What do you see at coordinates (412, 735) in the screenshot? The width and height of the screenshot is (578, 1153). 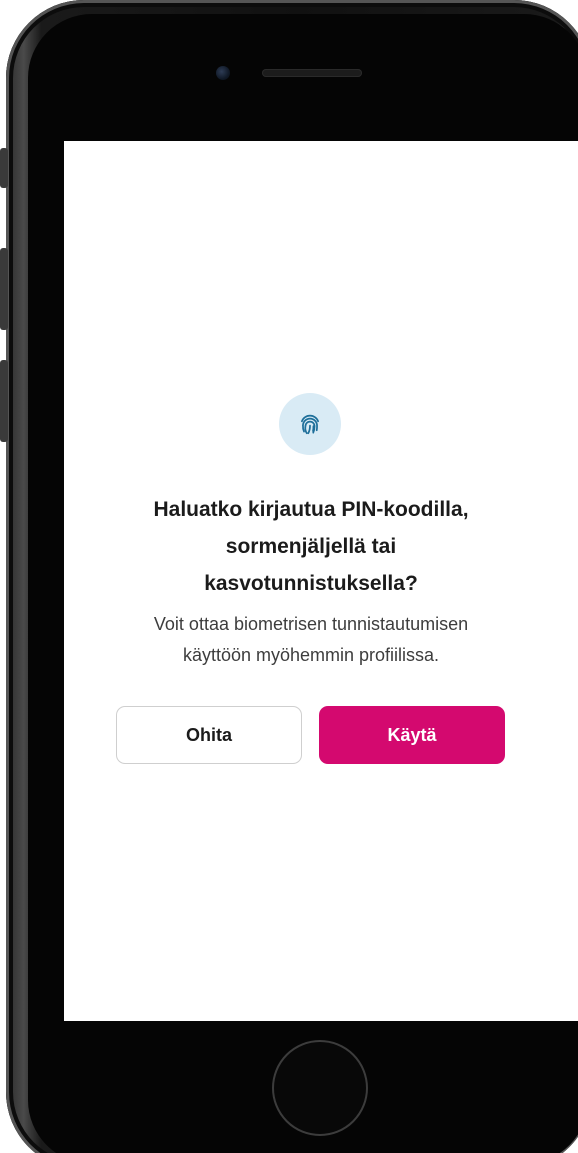 I see `use-button: Käytä` at bounding box center [412, 735].